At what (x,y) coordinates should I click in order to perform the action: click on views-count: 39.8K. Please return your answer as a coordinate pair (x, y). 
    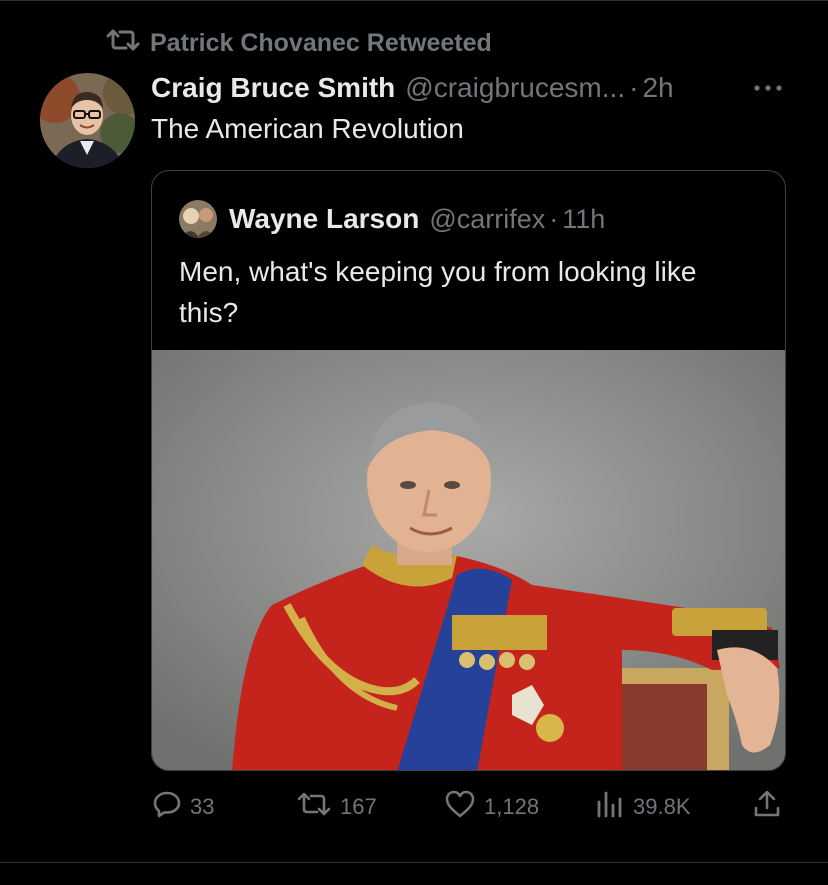
    Looking at the image, I should click on (662, 806).